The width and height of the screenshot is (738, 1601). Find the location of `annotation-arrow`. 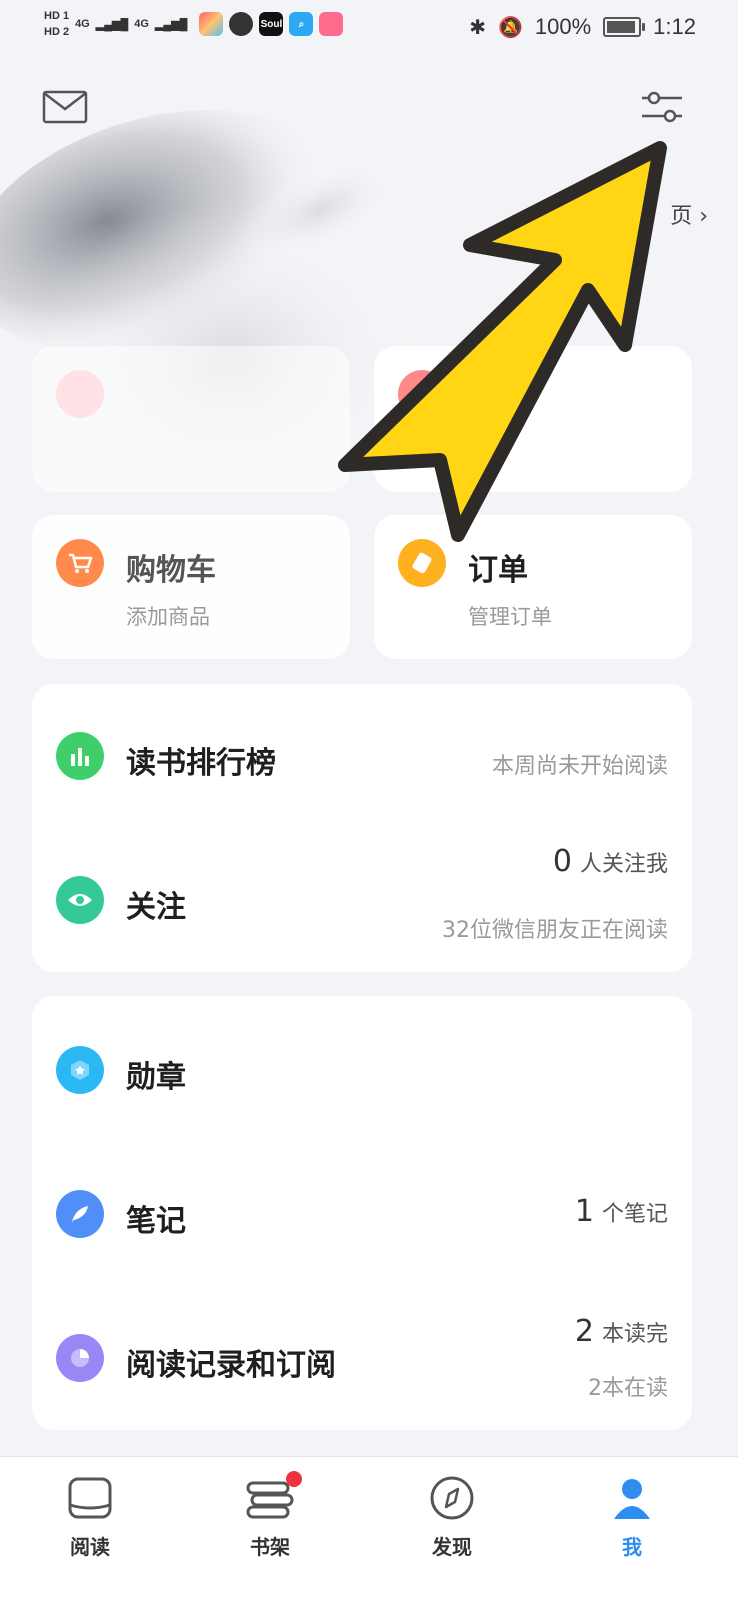

annotation-arrow is located at coordinates (502, 341).